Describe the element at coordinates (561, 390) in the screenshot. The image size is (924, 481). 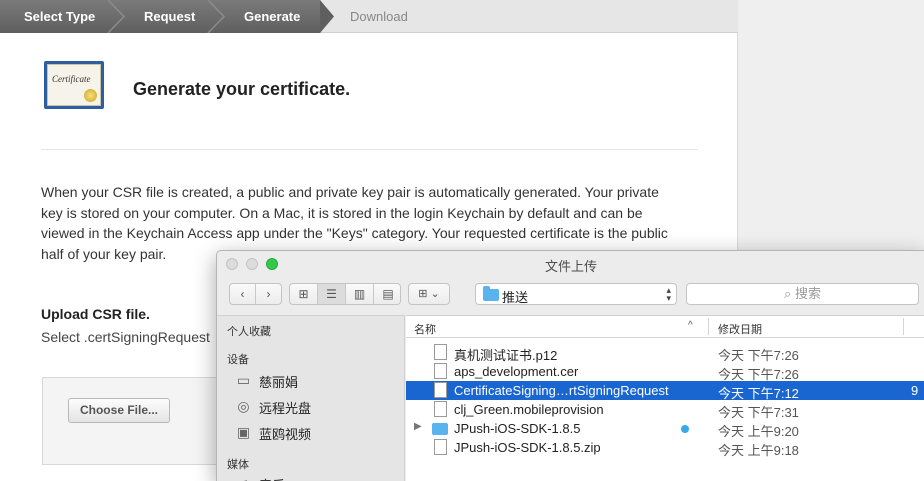
I see `file-name: CertificateSigning…rtSigningRequest` at that location.